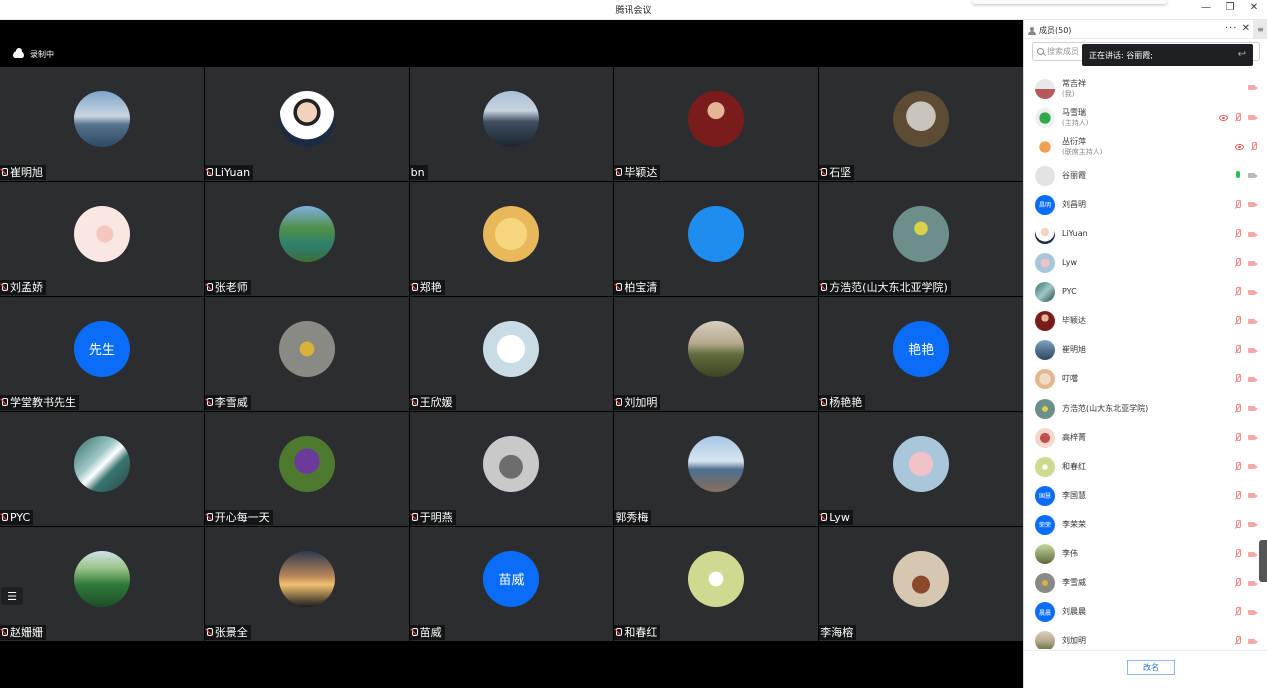  What do you see at coordinates (1151, 667) in the screenshot?
I see `rename-button: 改名` at bounding box center [1151, 667].